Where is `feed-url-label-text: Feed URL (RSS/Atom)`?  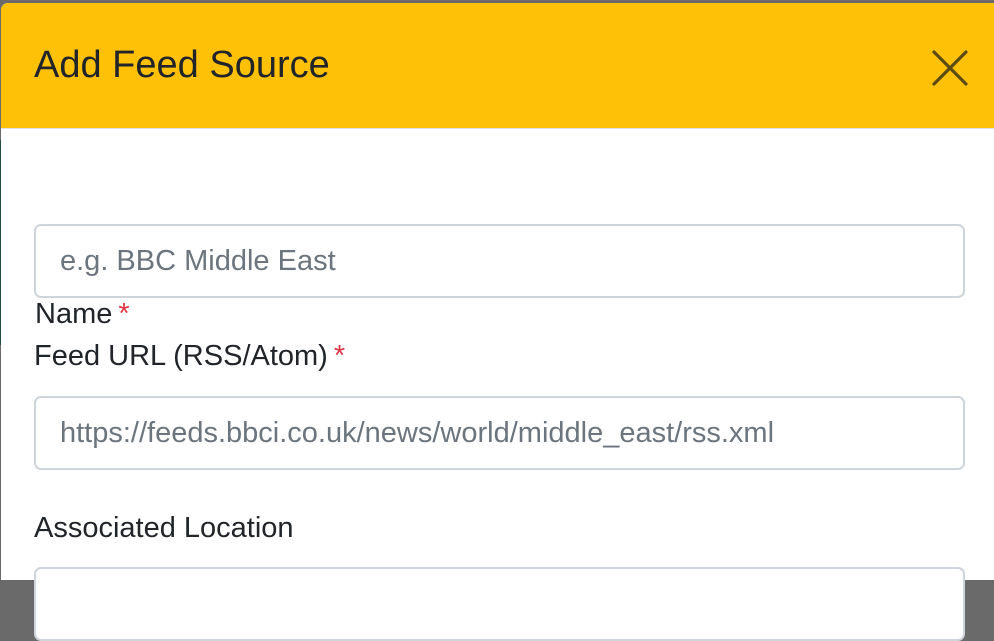
feed-url-label-text: Feed URL (RSS/Atom) is located at coordinates (181, 356).